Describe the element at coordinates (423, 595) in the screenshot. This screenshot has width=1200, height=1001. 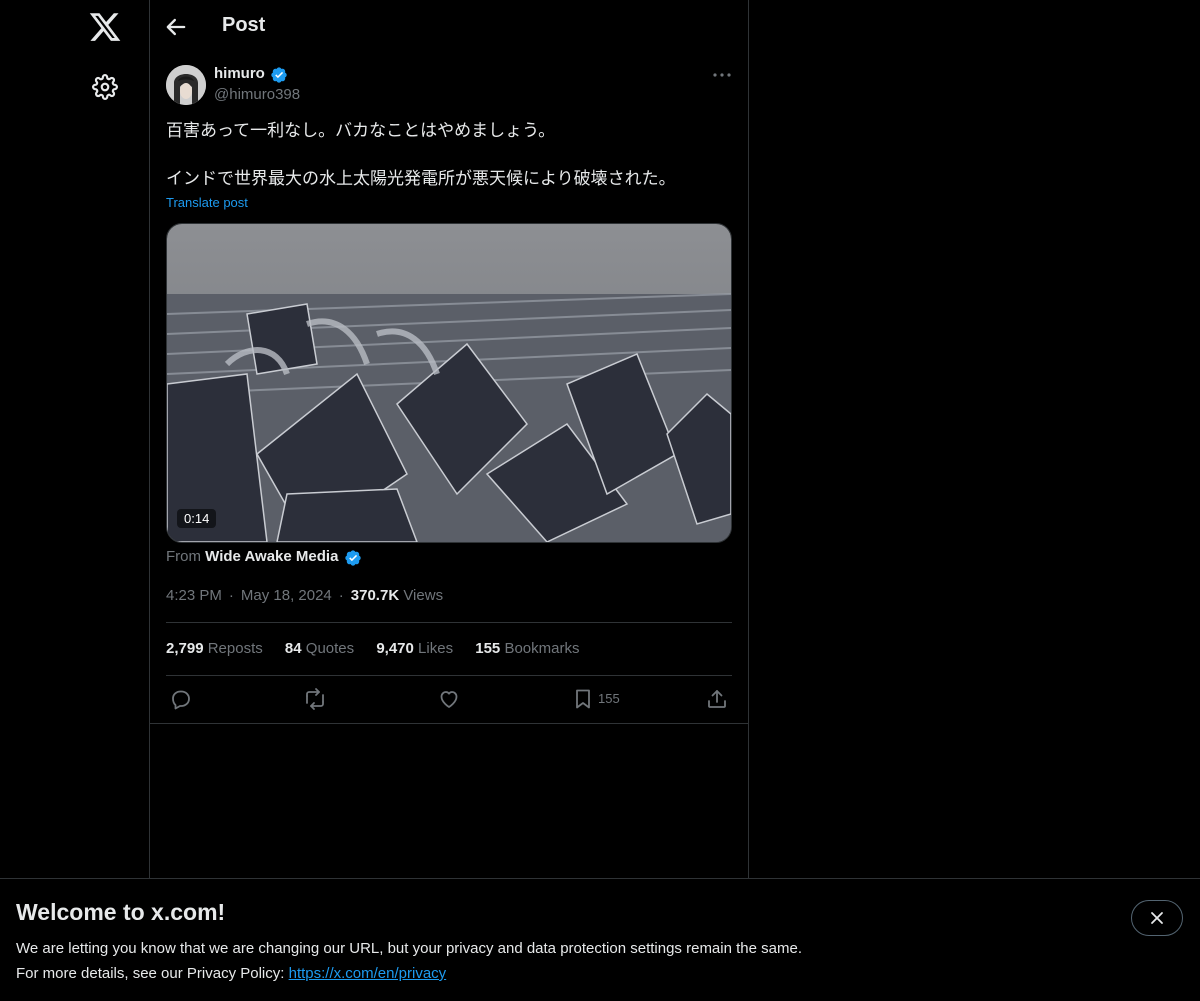
I see `views-label: Views` at that location.